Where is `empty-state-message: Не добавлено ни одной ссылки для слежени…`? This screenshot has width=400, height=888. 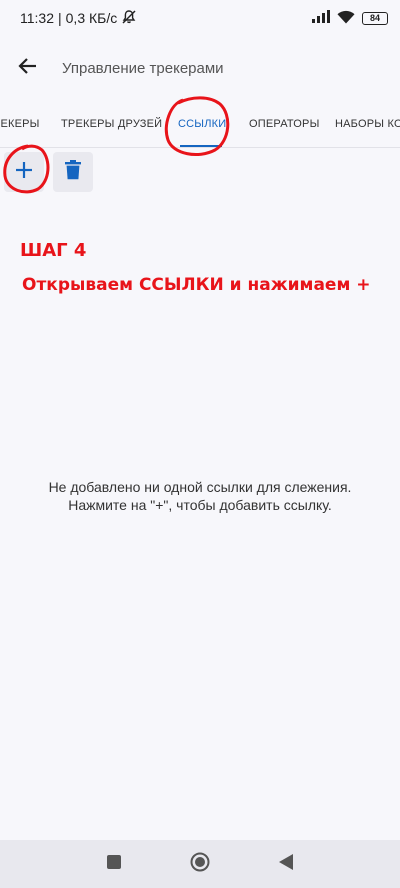
empty-state-message: Не добавлено ни одной ссылки для слежени… is located at coordinates (200, 496).